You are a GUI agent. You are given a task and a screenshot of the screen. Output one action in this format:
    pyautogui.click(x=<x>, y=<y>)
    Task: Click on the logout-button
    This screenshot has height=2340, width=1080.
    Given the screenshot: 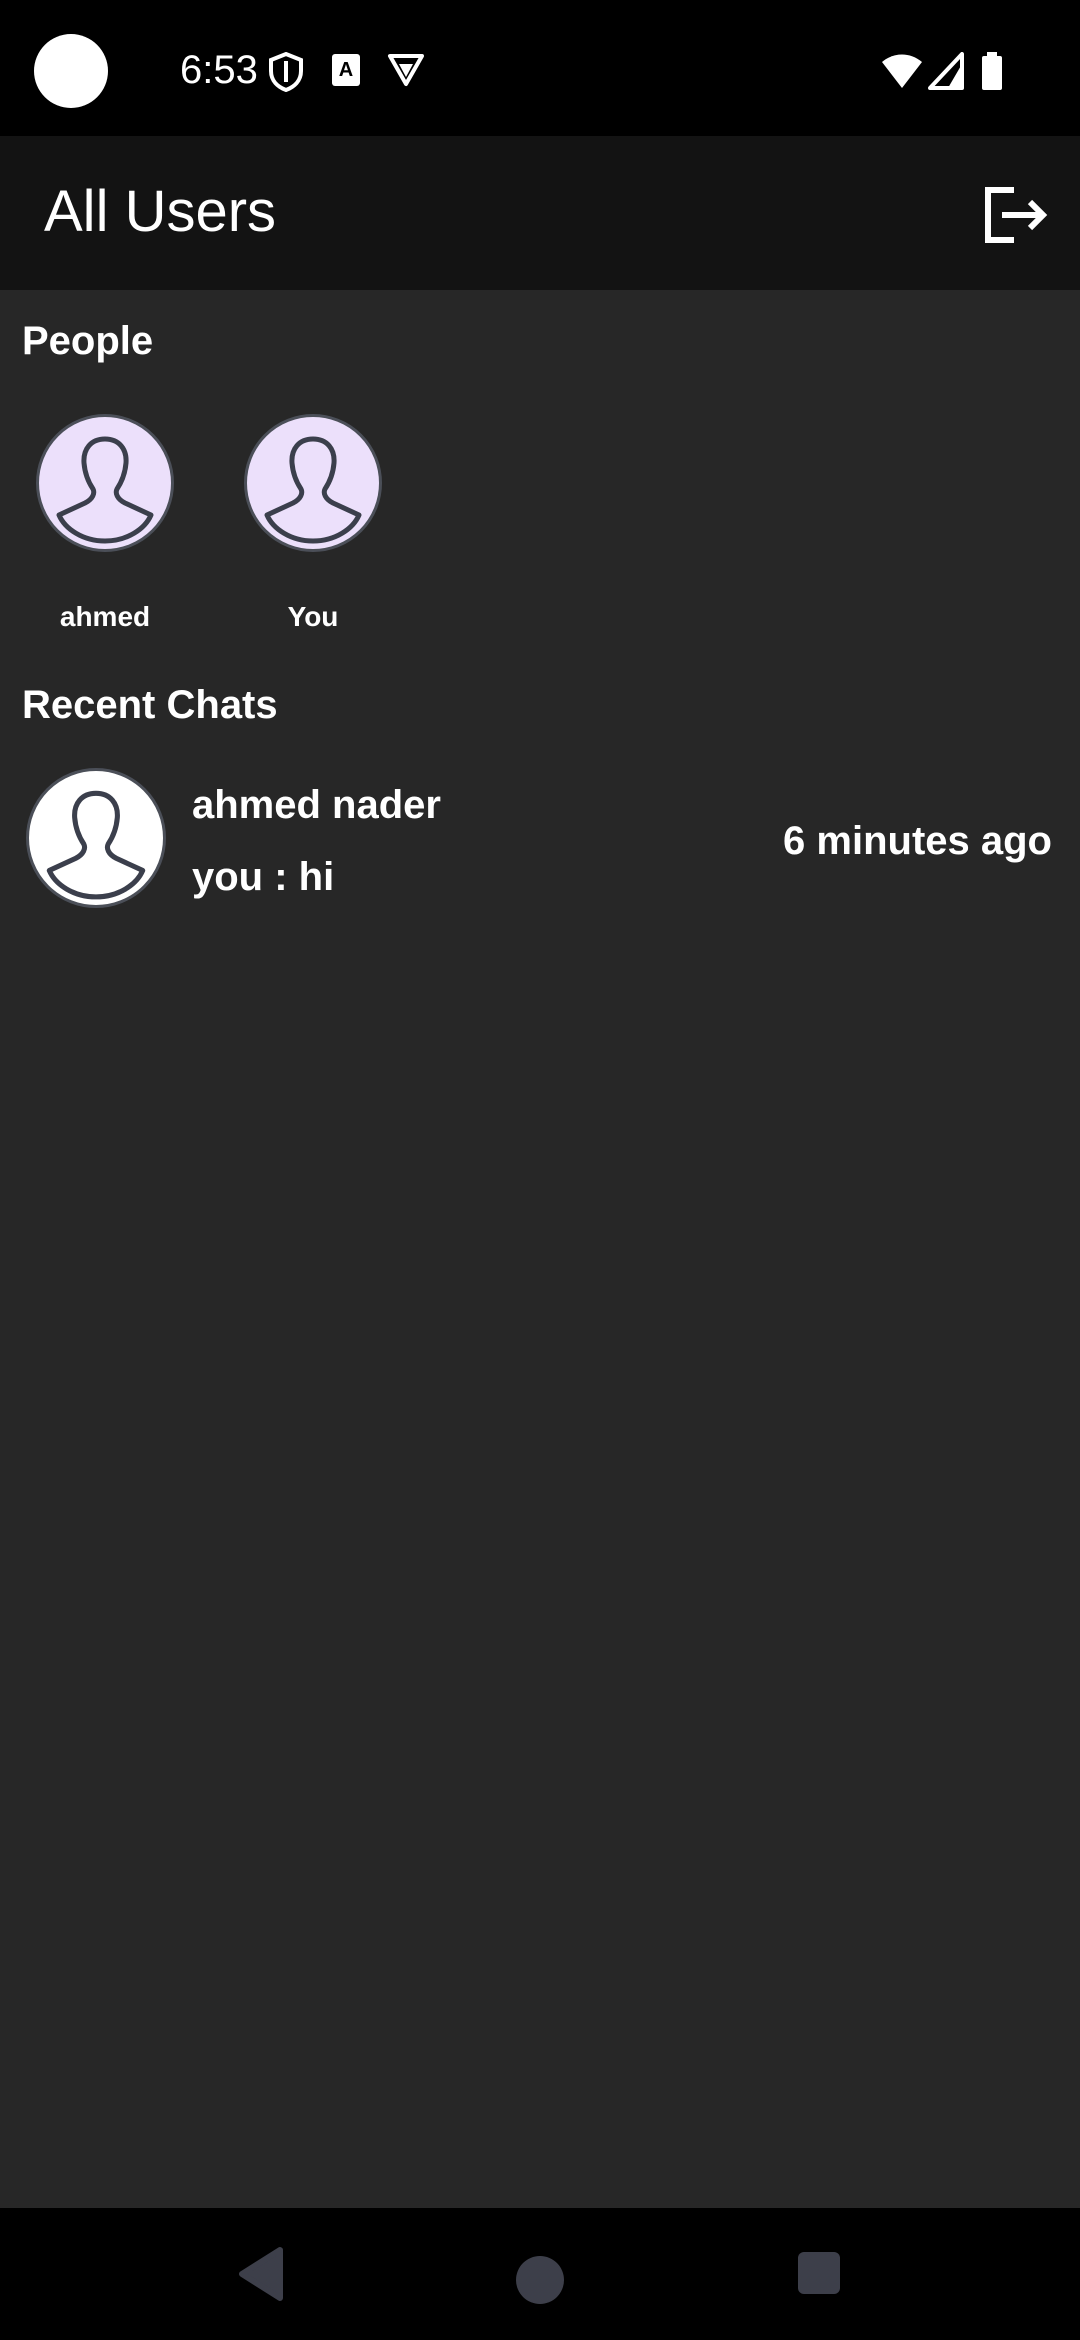 What is the action you would take?
    pyautogui.click(x=1015, y=215)
    